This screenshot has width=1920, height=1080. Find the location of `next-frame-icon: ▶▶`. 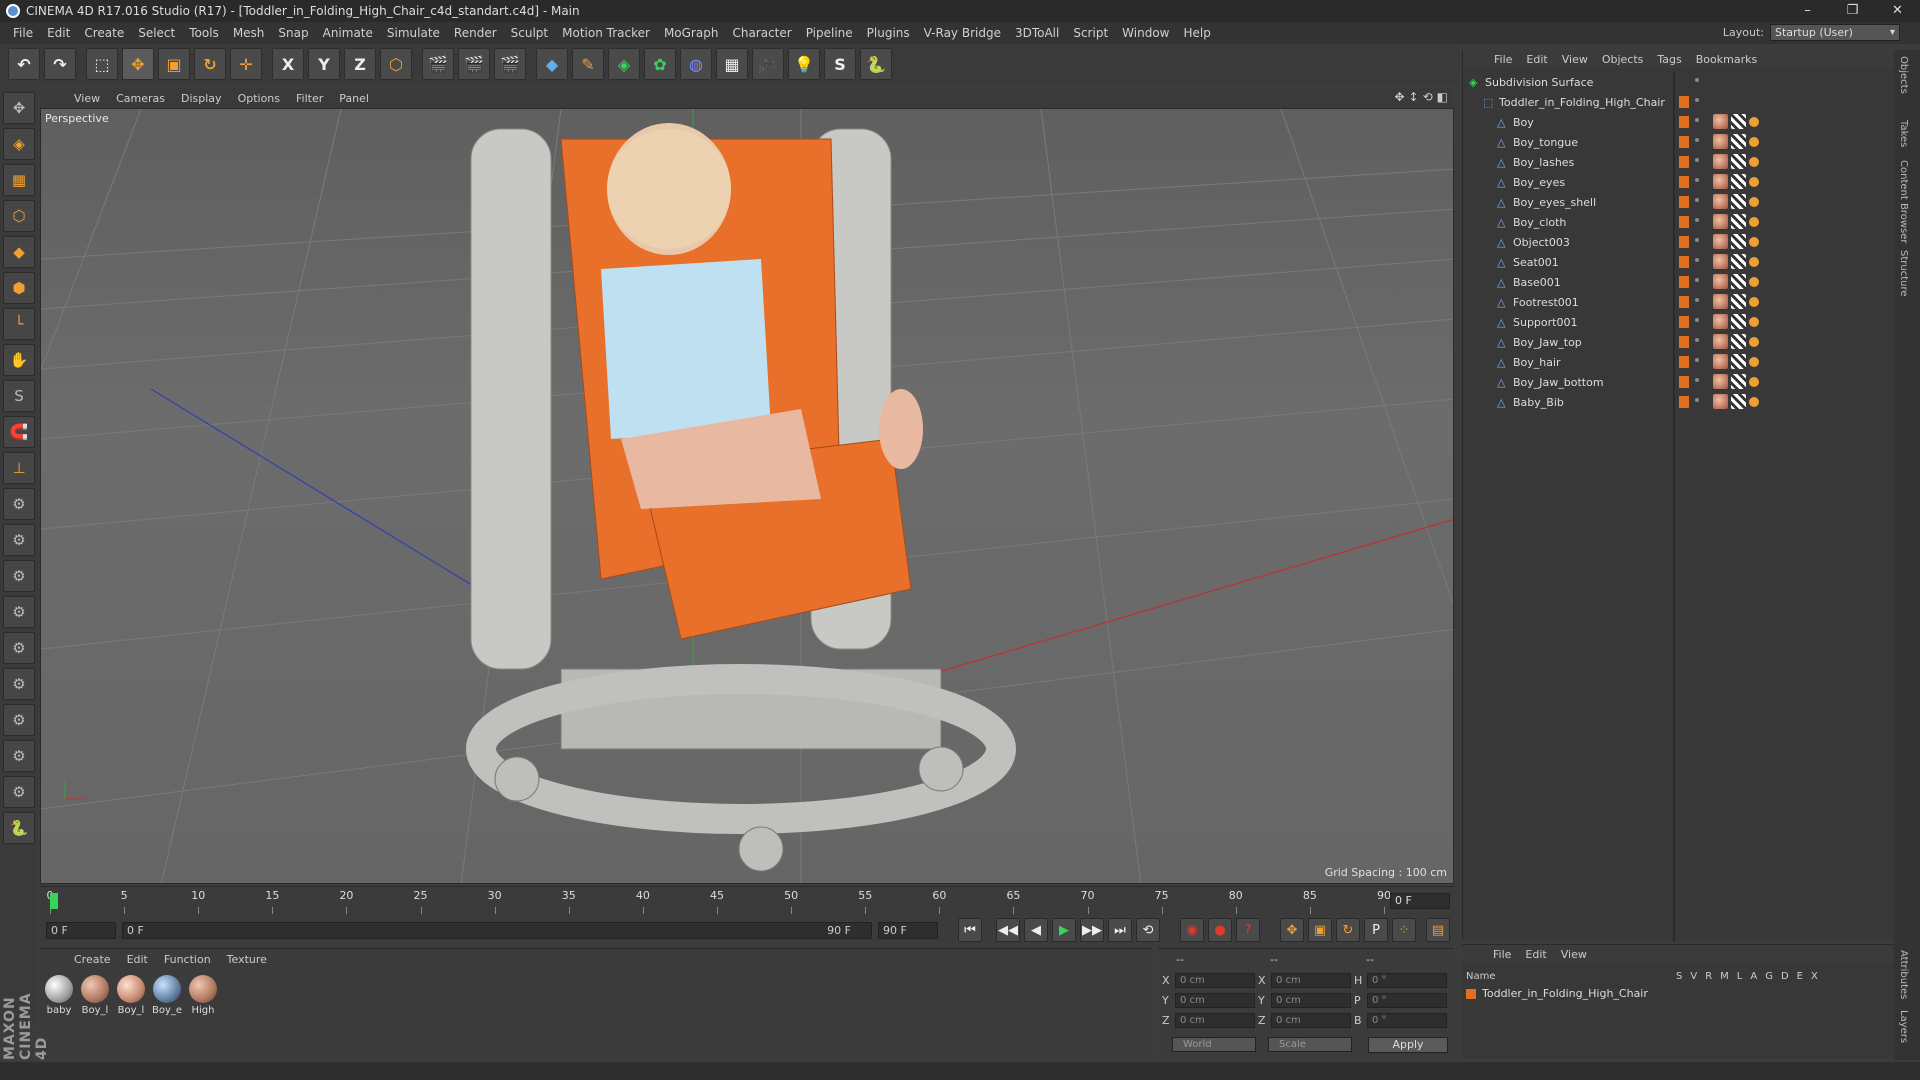

next-frame-icon: ▶▶ is located at coordinates (1092, 930).